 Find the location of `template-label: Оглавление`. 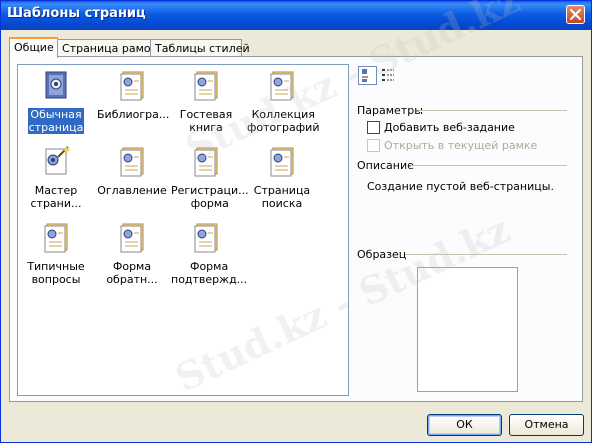

template-label: Оглавление is located at coordinates (132, 190).